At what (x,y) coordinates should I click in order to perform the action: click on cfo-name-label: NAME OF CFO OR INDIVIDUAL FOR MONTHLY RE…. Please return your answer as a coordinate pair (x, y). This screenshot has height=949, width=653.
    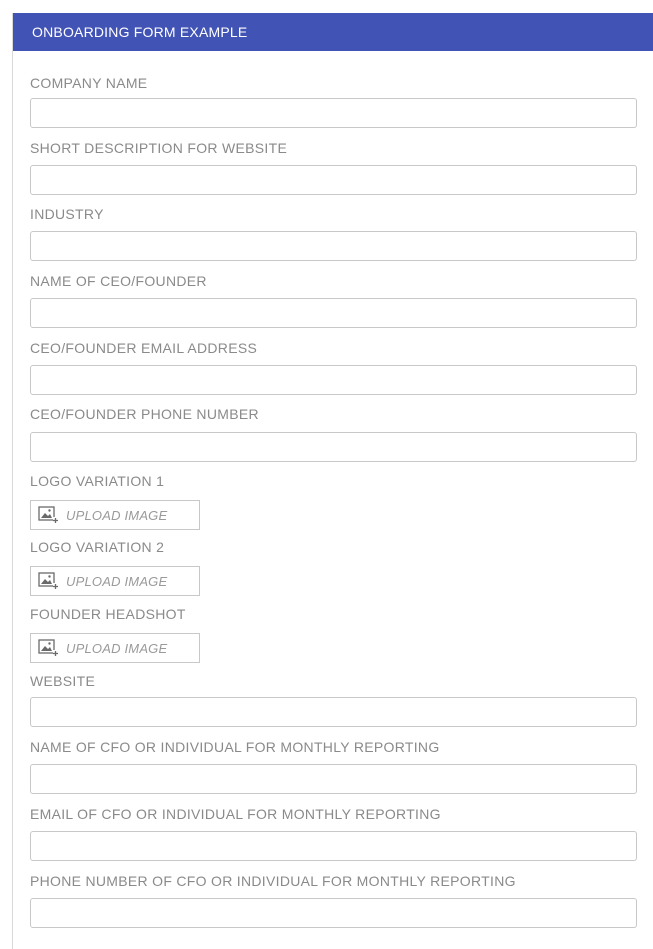
    Looking at the image, I should click on (235, 747).